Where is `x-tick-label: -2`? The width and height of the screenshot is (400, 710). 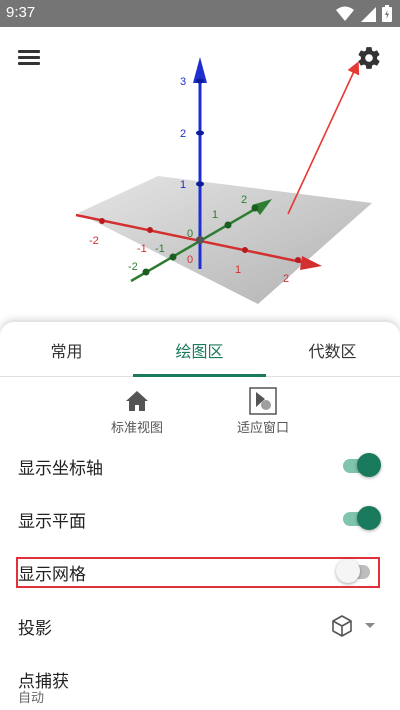 x-tick-label: -2 is located at coordinates (94, 241).